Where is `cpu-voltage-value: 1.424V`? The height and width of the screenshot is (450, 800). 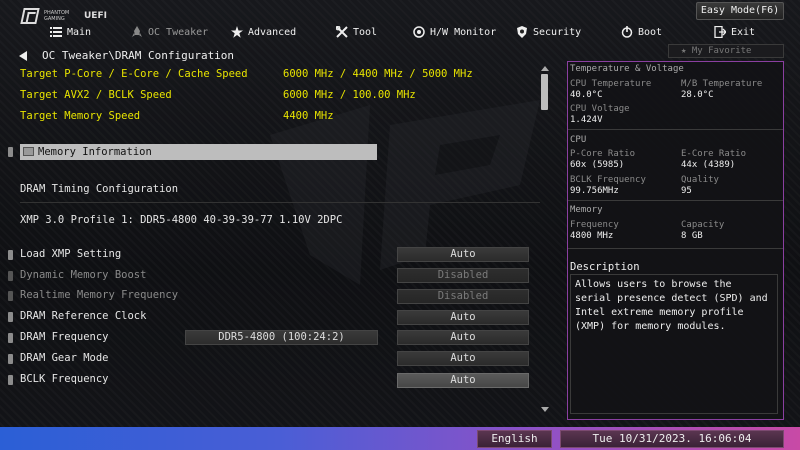
cpu-voltage-value: 1.424V is located at coordinates (586, 120).